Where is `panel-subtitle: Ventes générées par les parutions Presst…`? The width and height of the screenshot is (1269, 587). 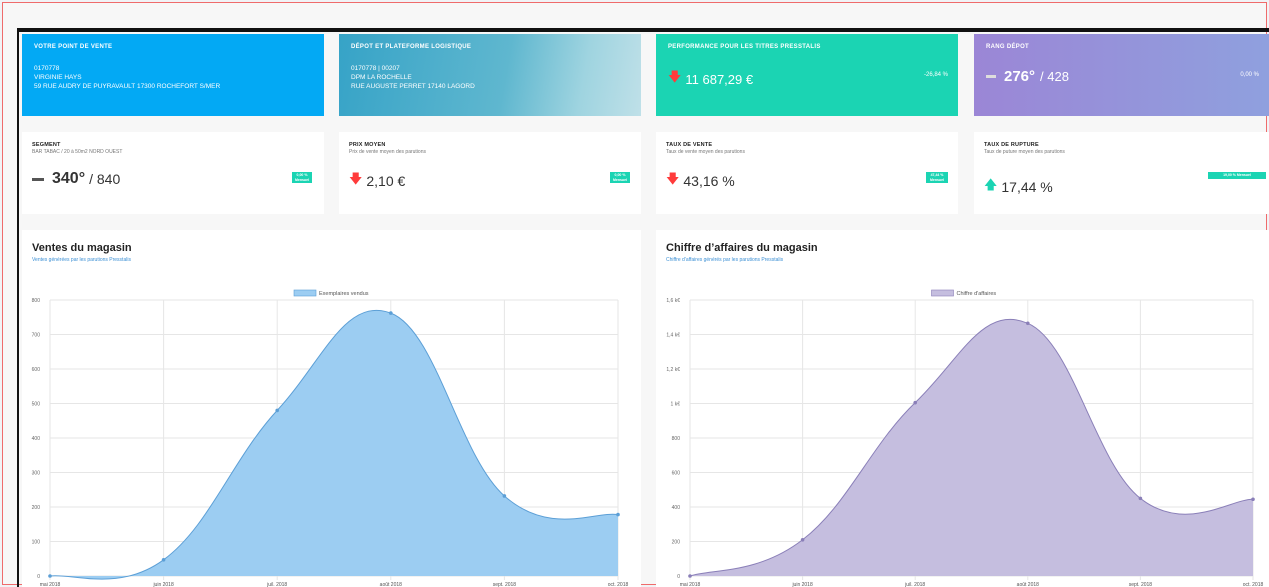 panel-subtitle: Ventes générées par les parutions Presst… is located at coordinates (81, 260).